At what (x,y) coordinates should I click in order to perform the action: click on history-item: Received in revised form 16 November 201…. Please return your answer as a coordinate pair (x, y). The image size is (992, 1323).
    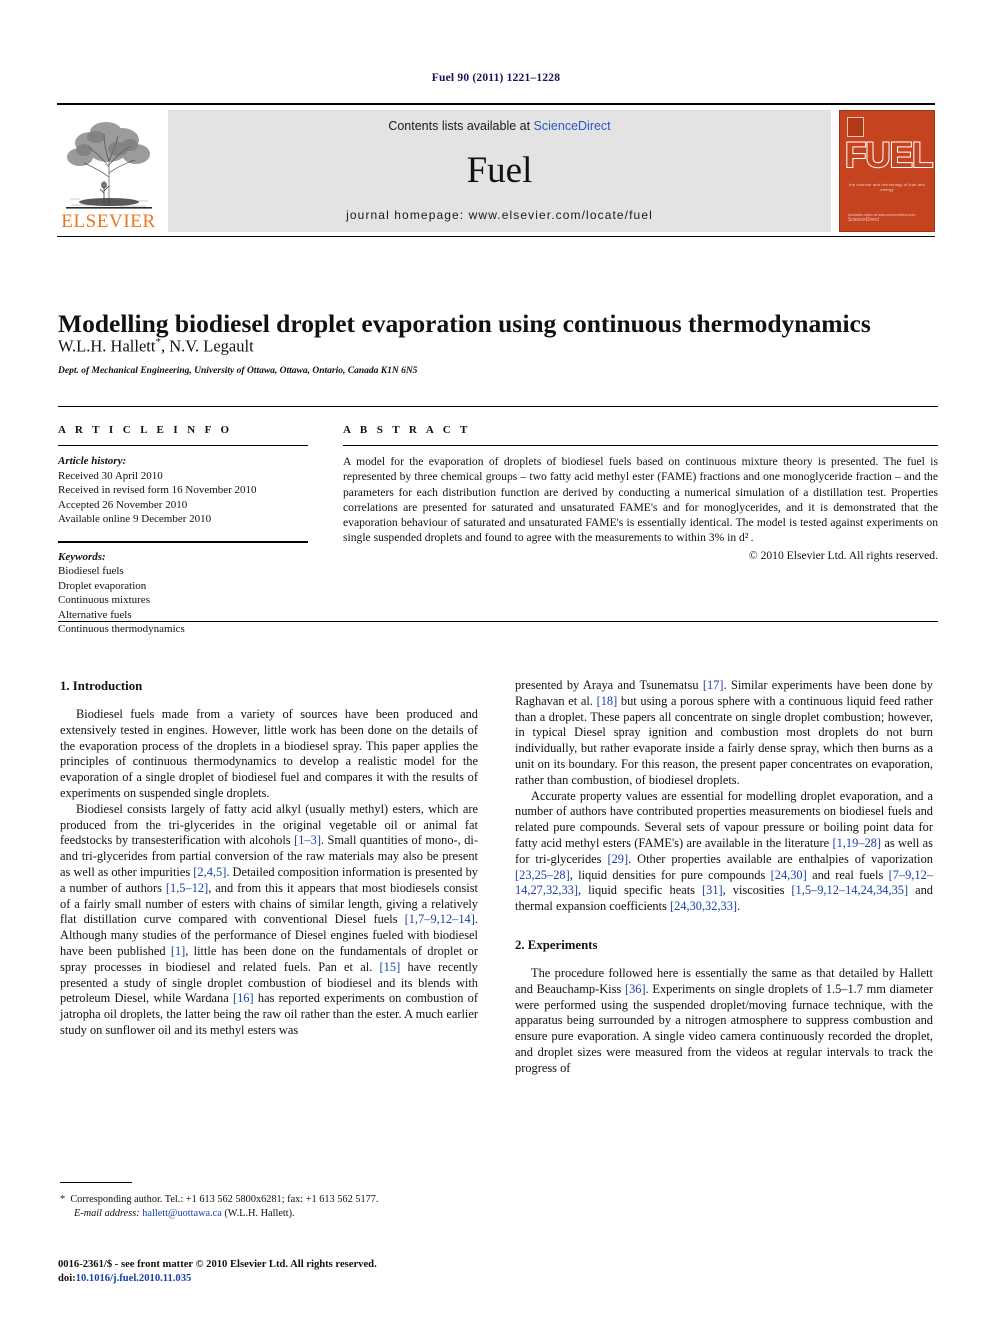
    Looking at the image, I should click on (157, 490).